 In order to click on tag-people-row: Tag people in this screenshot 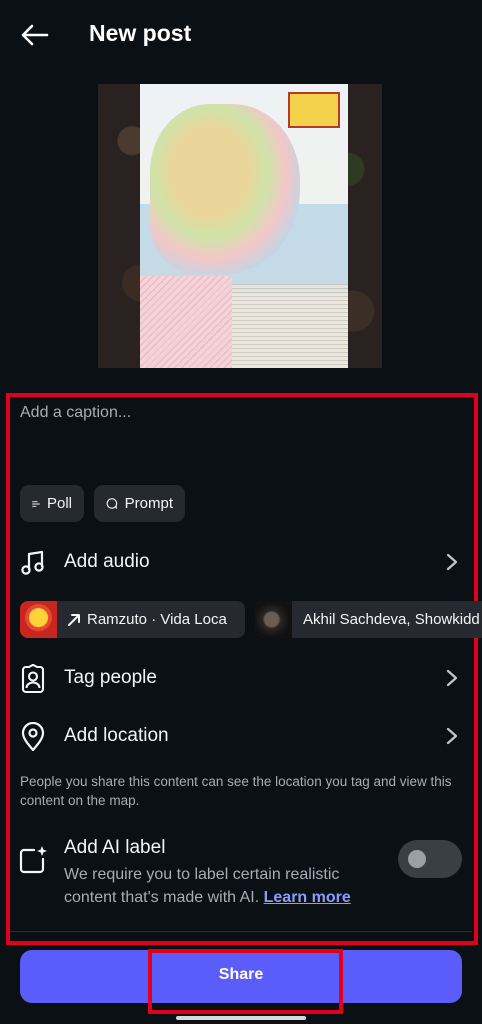, I will do `click(241, 678)`.